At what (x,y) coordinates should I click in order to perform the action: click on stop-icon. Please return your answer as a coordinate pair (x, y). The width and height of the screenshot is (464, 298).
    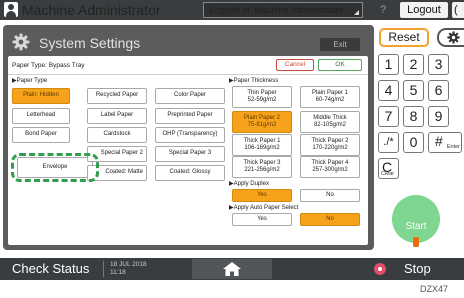
    Looking at the image, I should click on (380, 269).